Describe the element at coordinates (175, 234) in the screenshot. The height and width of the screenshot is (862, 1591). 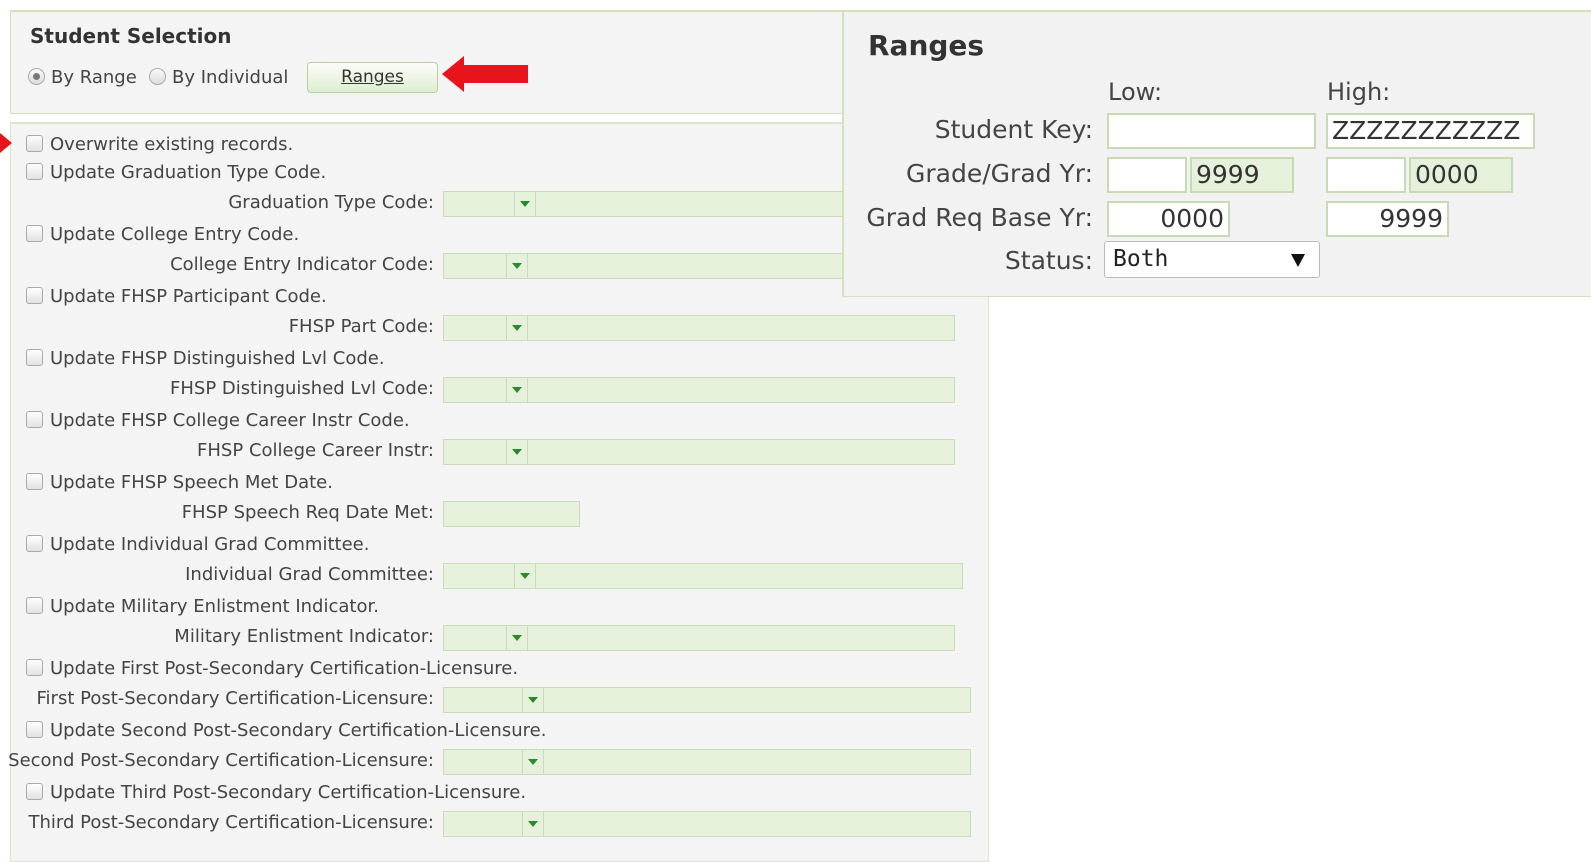
I see `update-college-entry-label: Update College Entry Code.` at that location.